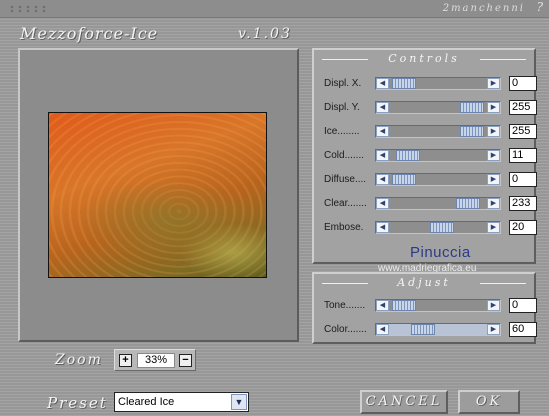 Image resolution: width=549 pixels, height=416 pixels. Describe the element at coordinates (438, 203) in the screenshot. I see `slider-track-clear: ◀ ▶` at that location.